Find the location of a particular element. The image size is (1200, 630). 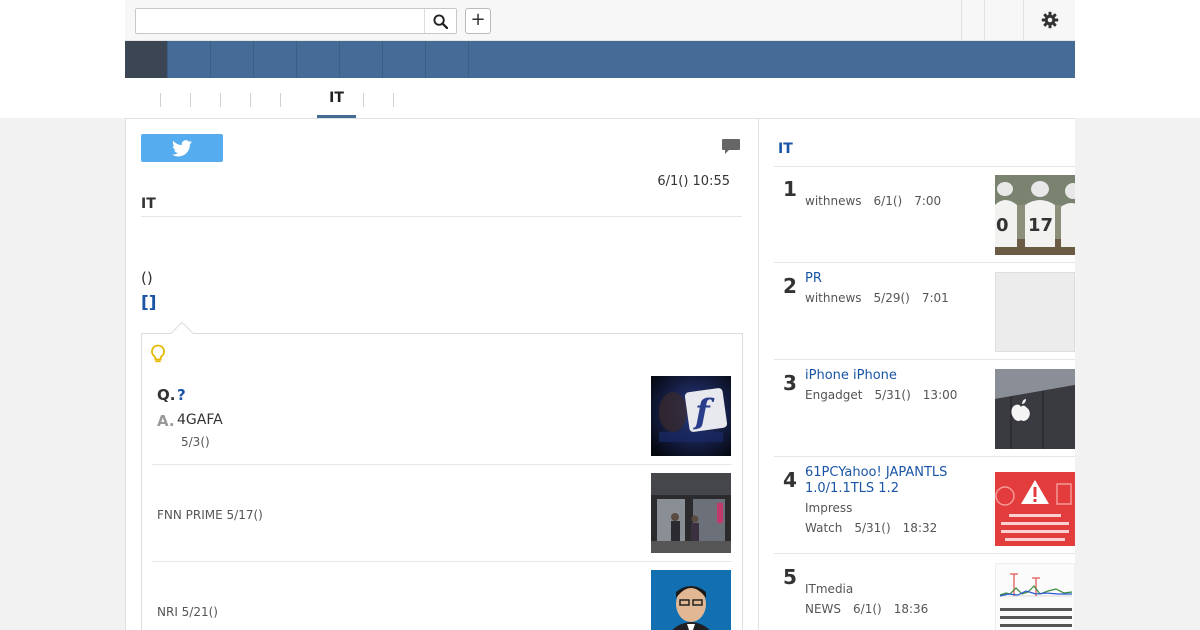

rank-number: 3 is located at coordinates (790, 383).